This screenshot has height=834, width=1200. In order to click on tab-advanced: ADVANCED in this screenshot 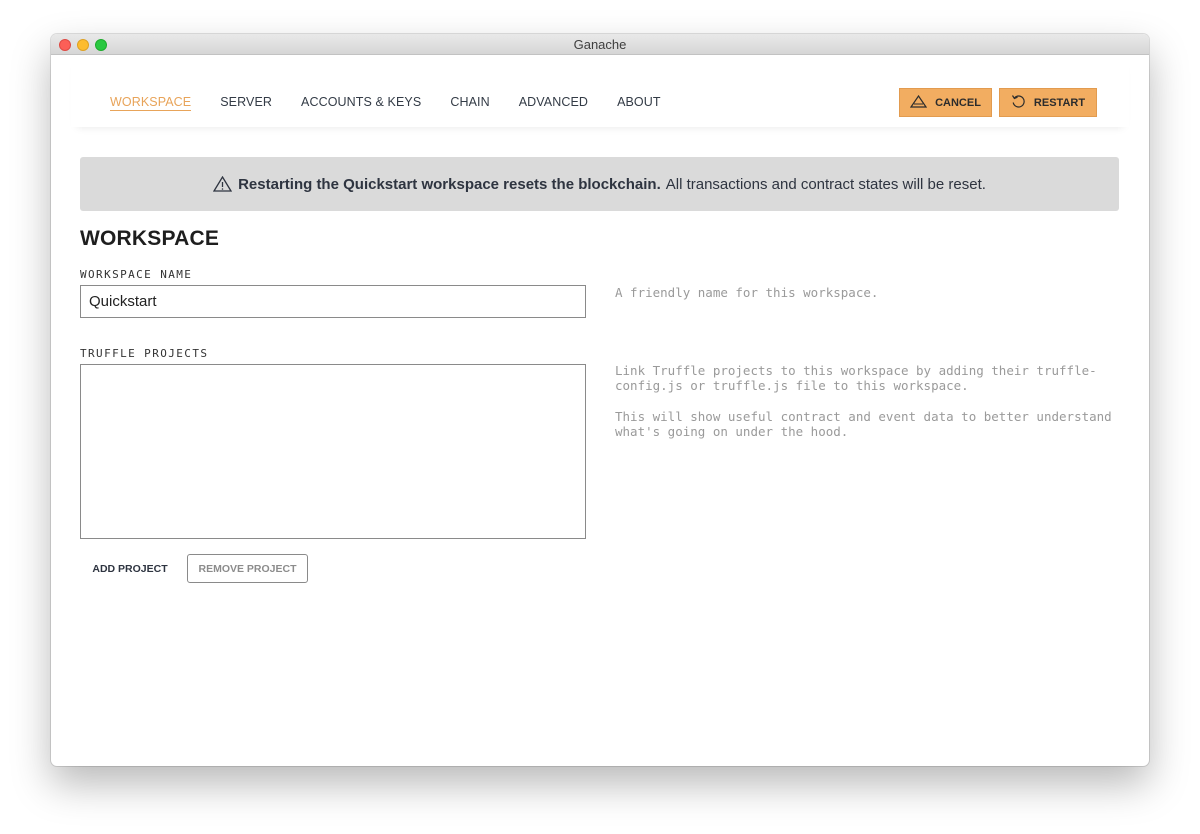, I will do `click(553, 103)`.